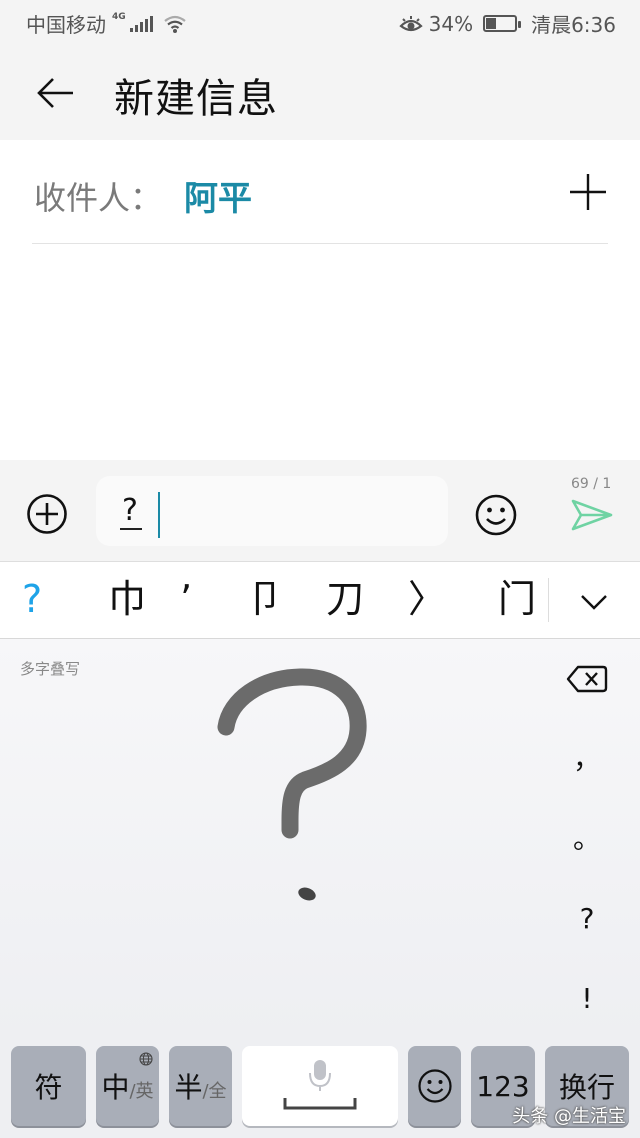 The height and width of the screenshot is (1138, 640). Describe the element at coordinates (272, 511) in the screenshot. I see `message-input: ?` at that location.